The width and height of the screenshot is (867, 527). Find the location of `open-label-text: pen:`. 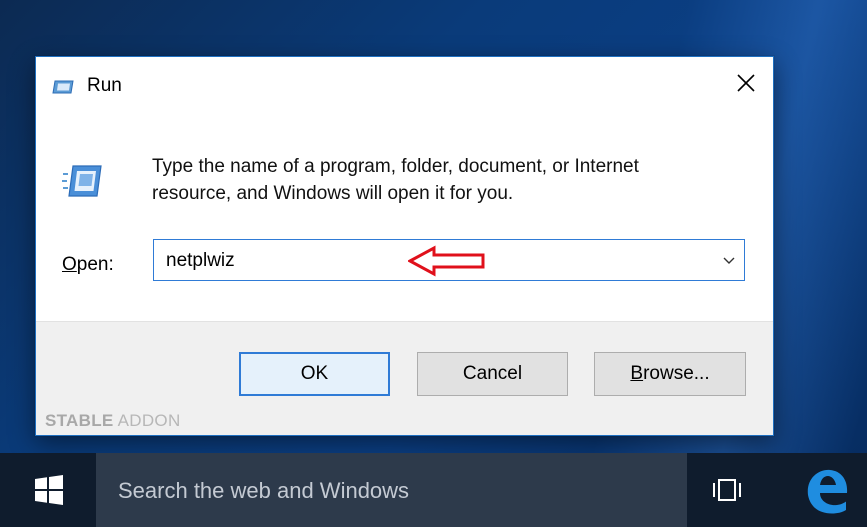

open-label-text: pen: is located at coordinates (95, 264).